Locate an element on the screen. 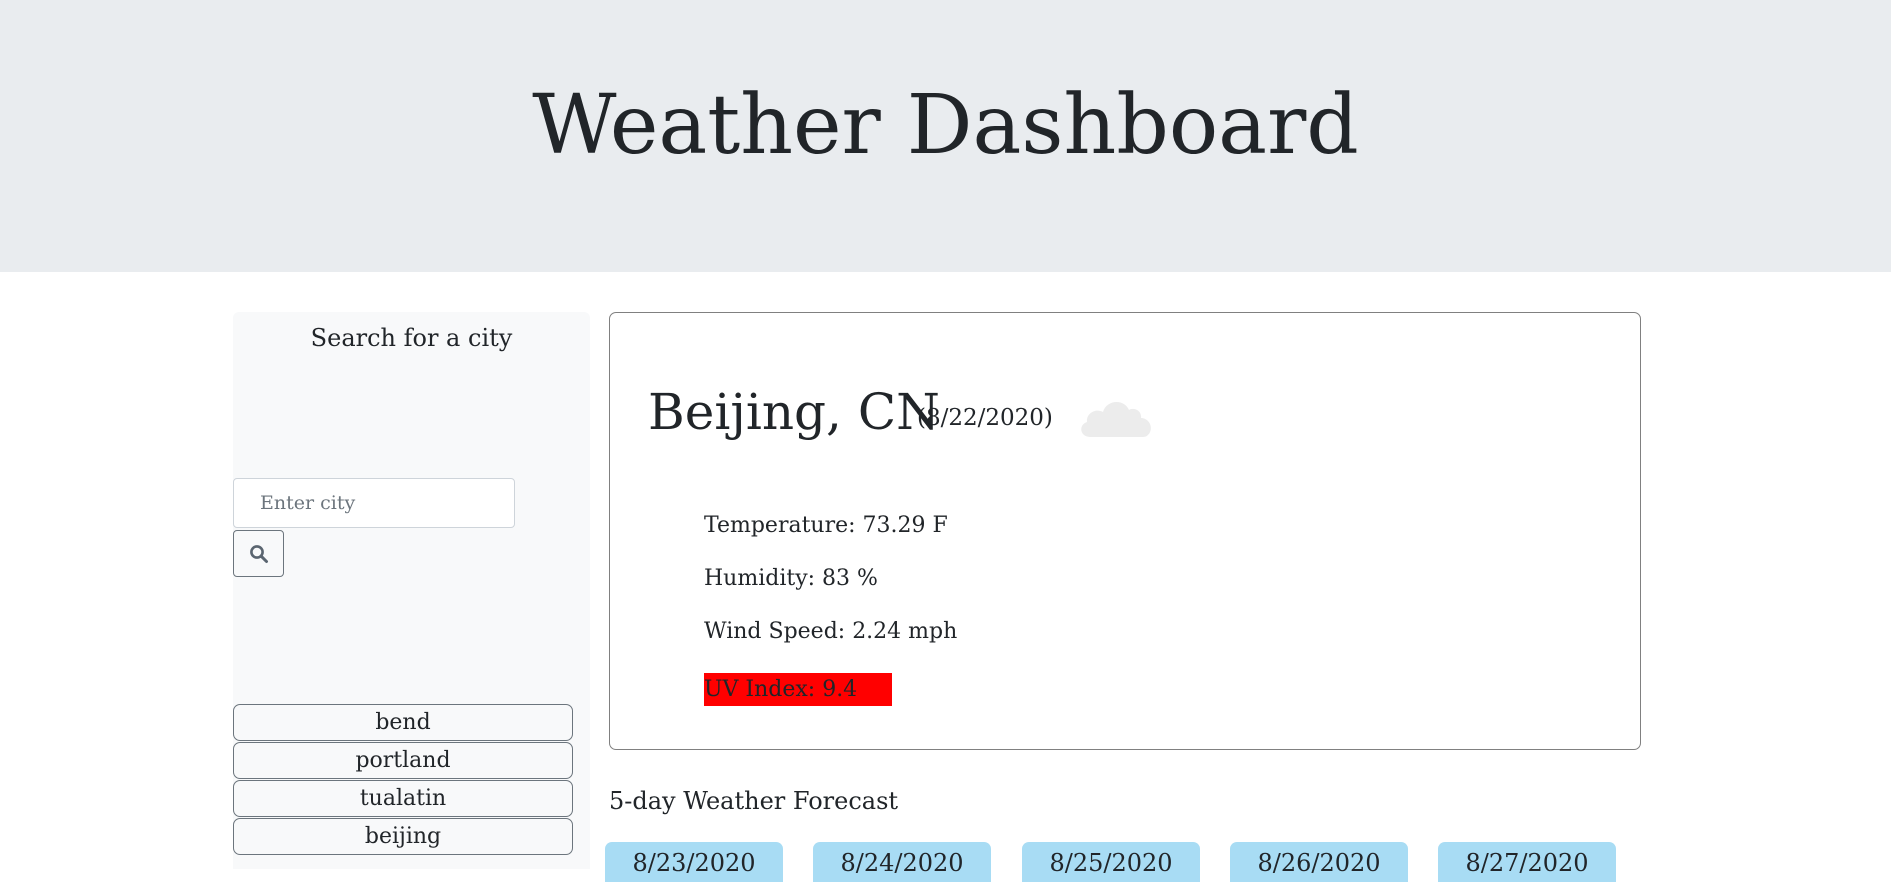 This screenshot has height=882, width=1891. history-city-button: portland is located at coordinates (403, 760).